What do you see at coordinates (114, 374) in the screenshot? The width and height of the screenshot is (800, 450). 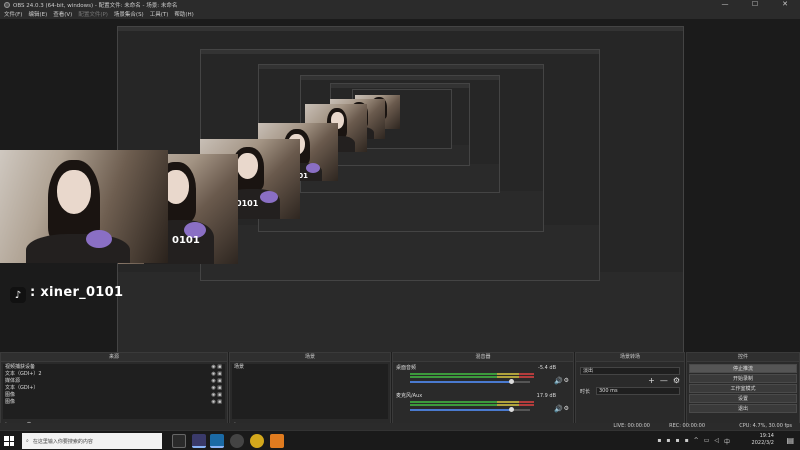 I see `source-item: 文本（GDI+）2 ◉ ▣` at bounding box center [114, 374].